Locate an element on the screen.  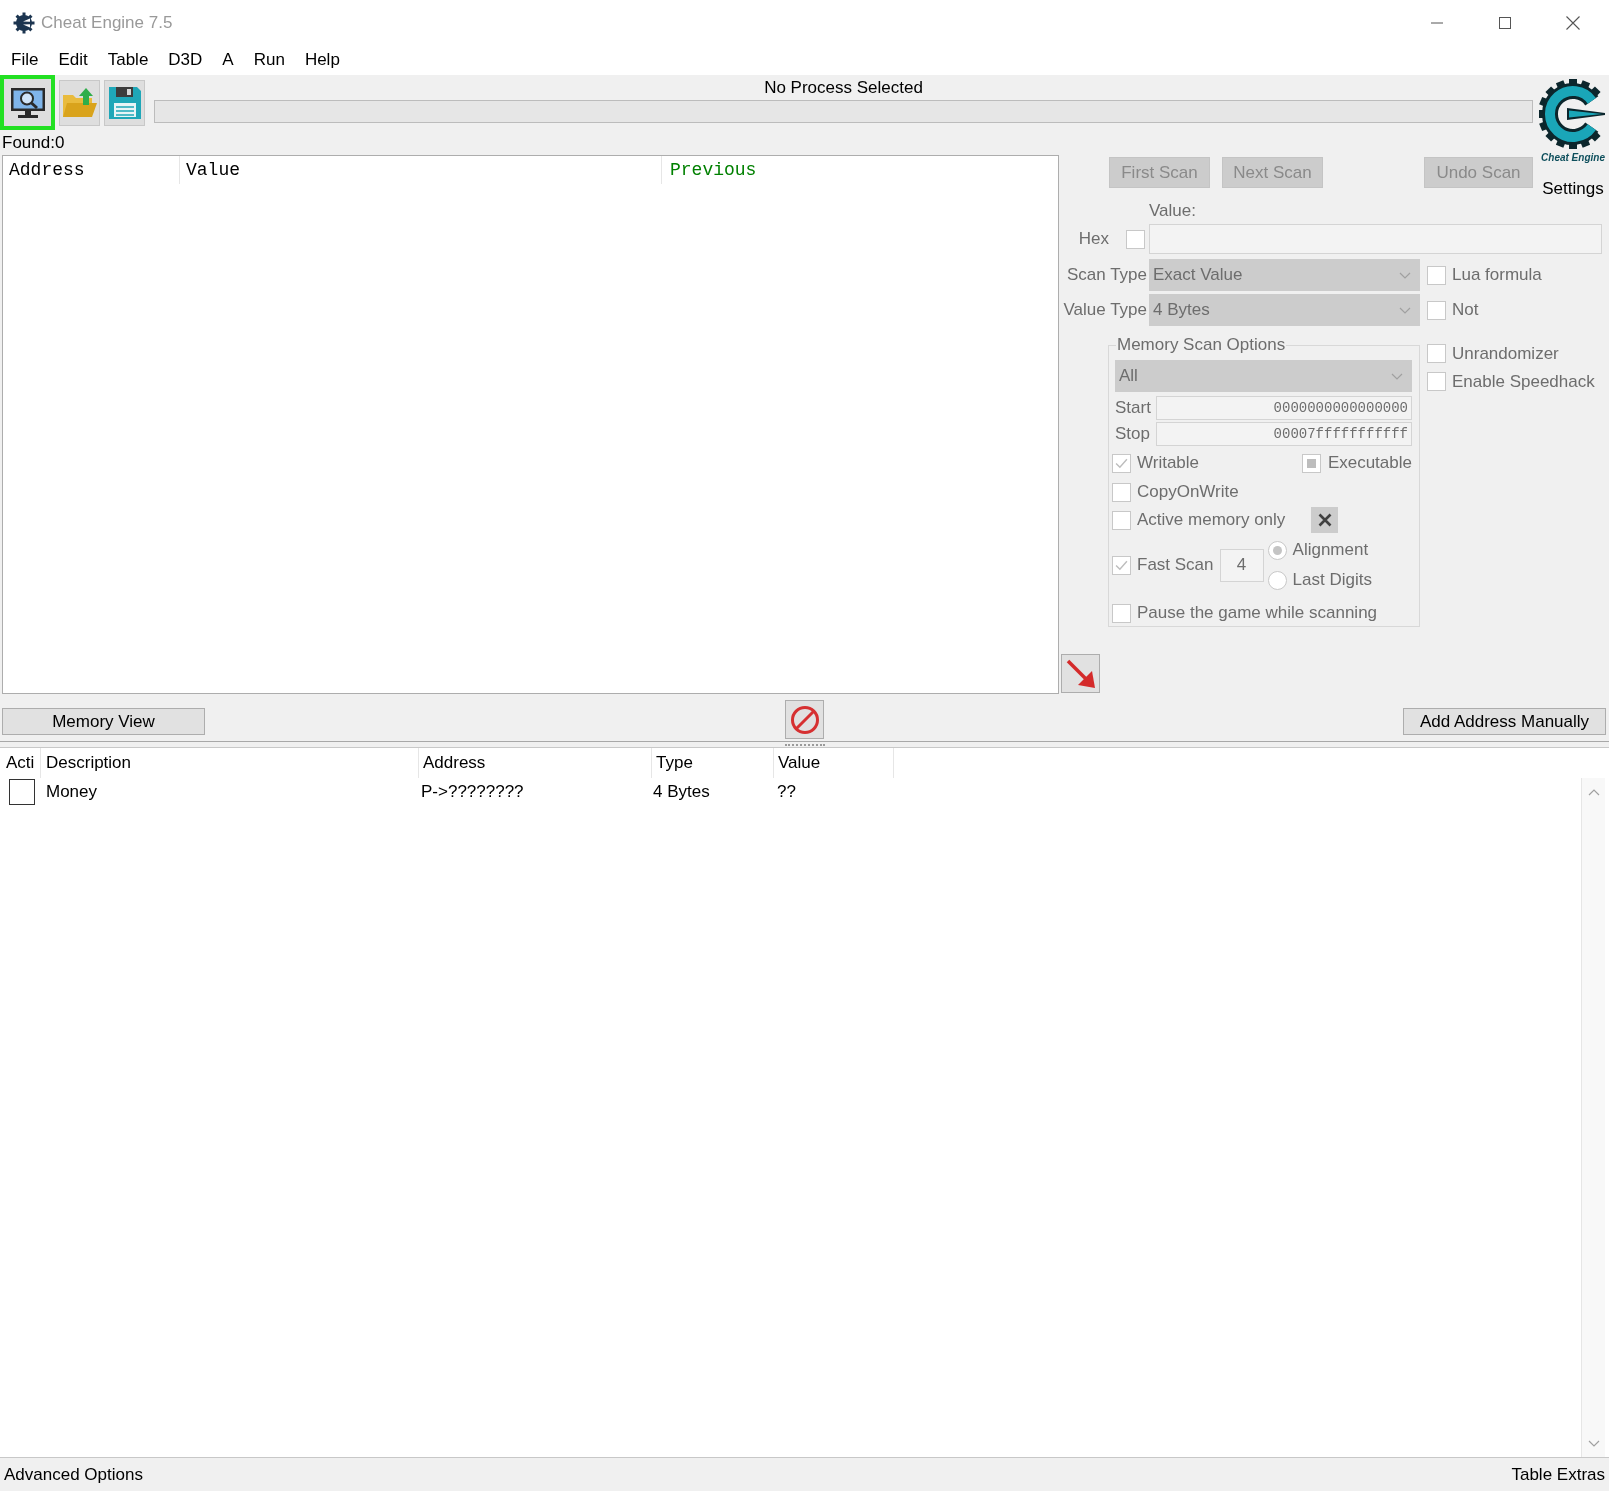
option-label: CopyOnWrite is located at coordinates (1188, 492).